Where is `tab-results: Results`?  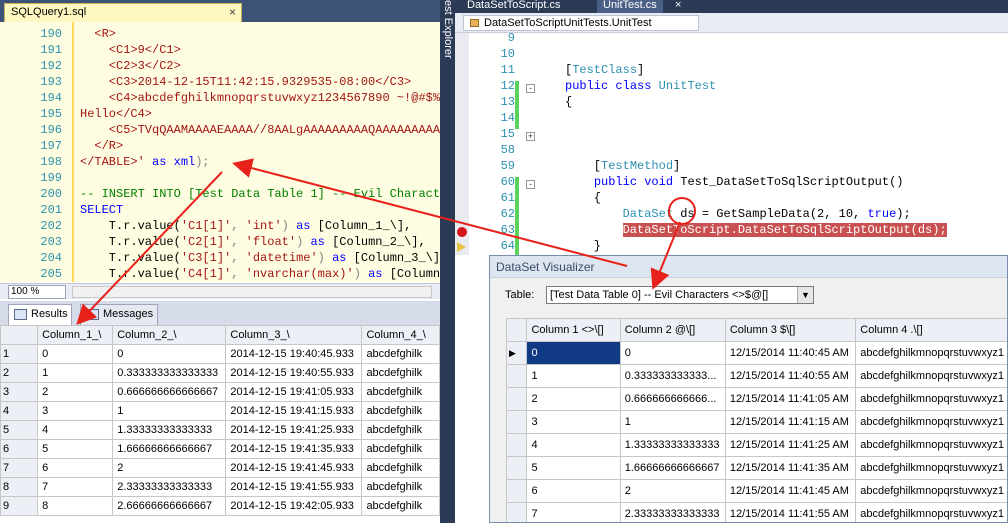
tab-results: Results is located at coordinates (40, 314).